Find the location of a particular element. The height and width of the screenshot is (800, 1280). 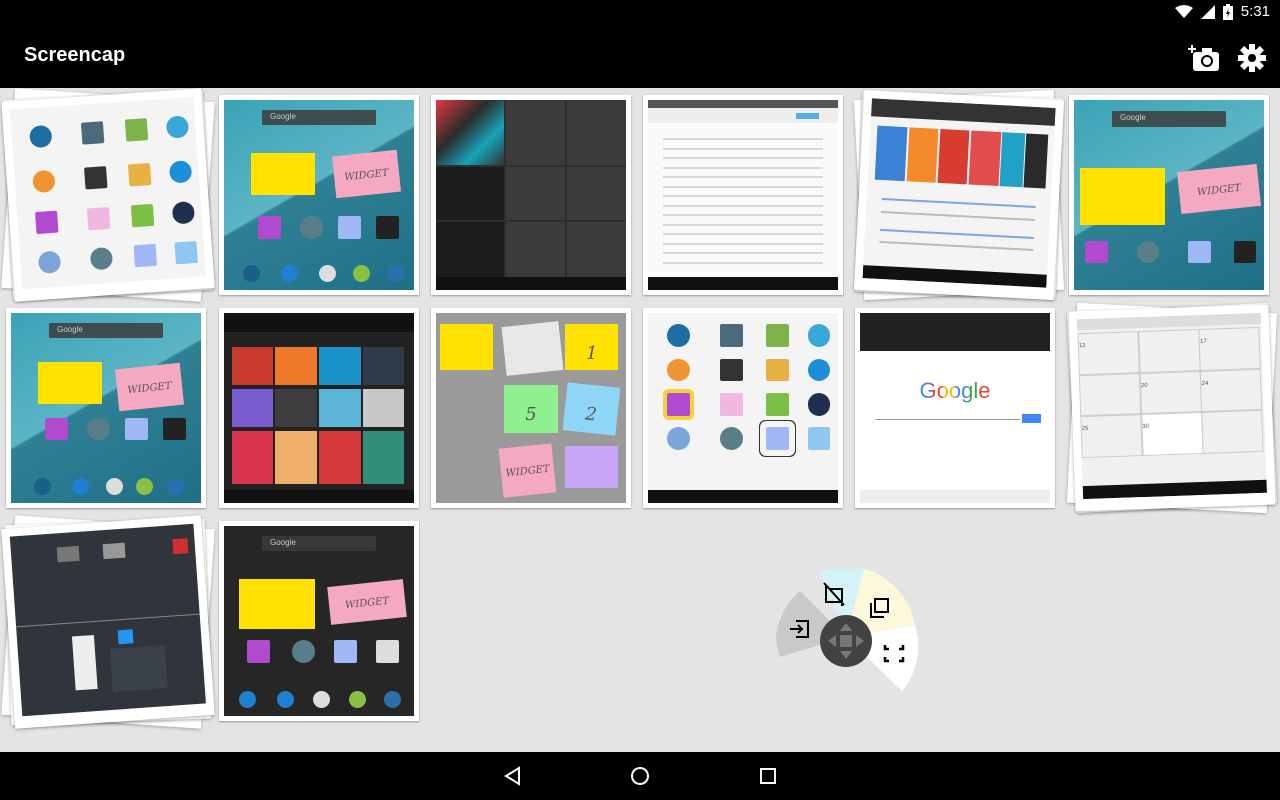

add-screenshot-button is located at coordinates (1204, 58).